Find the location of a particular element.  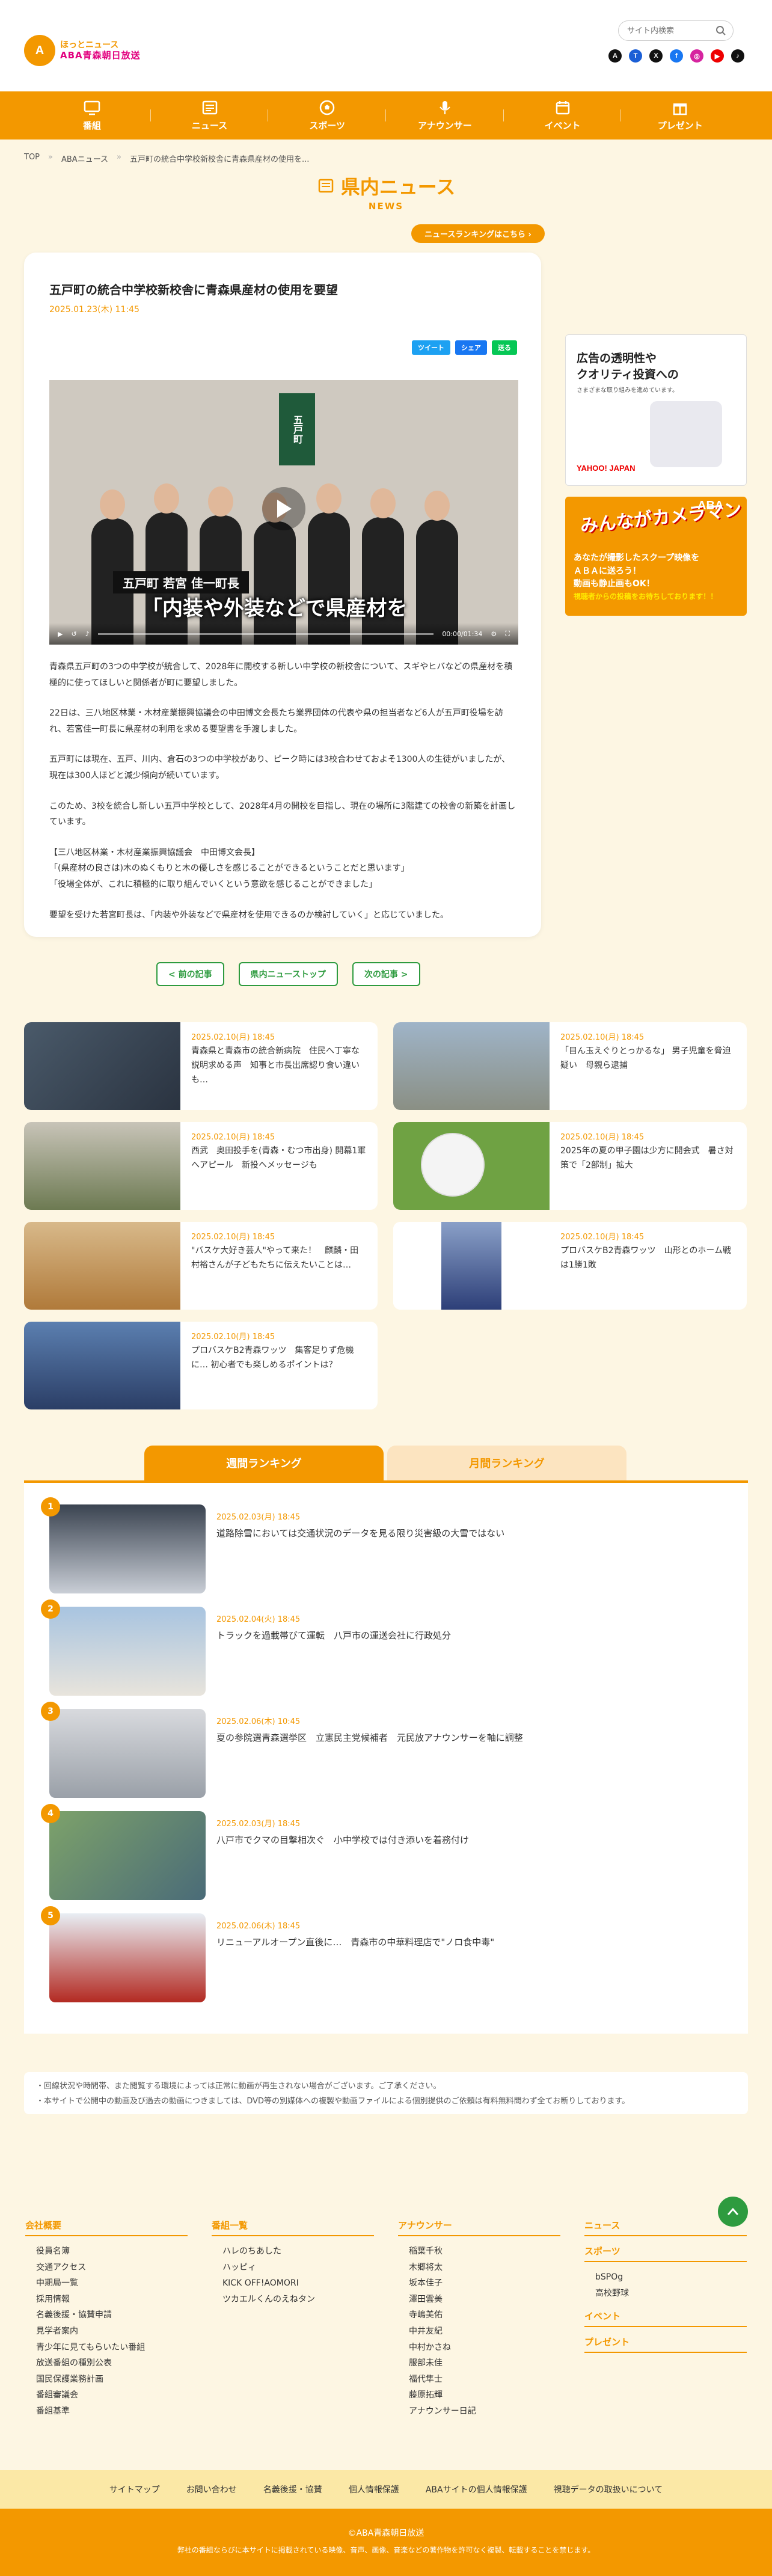

footer-heading: イベント is located at coordinates (665, 2319).